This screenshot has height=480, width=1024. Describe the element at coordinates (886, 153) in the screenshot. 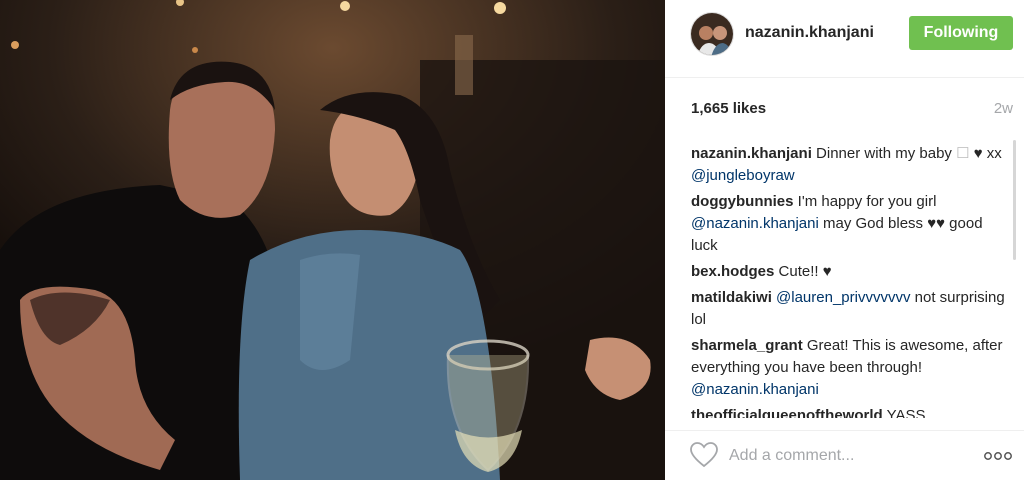

I see `caption-text: Dinner with my baby` at that location.